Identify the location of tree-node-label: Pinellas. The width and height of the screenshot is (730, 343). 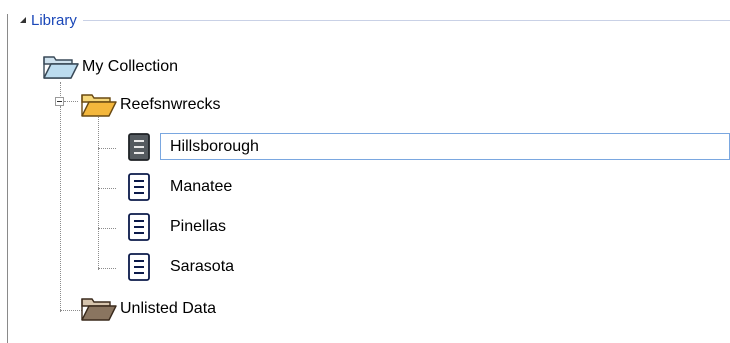
(198, 226).